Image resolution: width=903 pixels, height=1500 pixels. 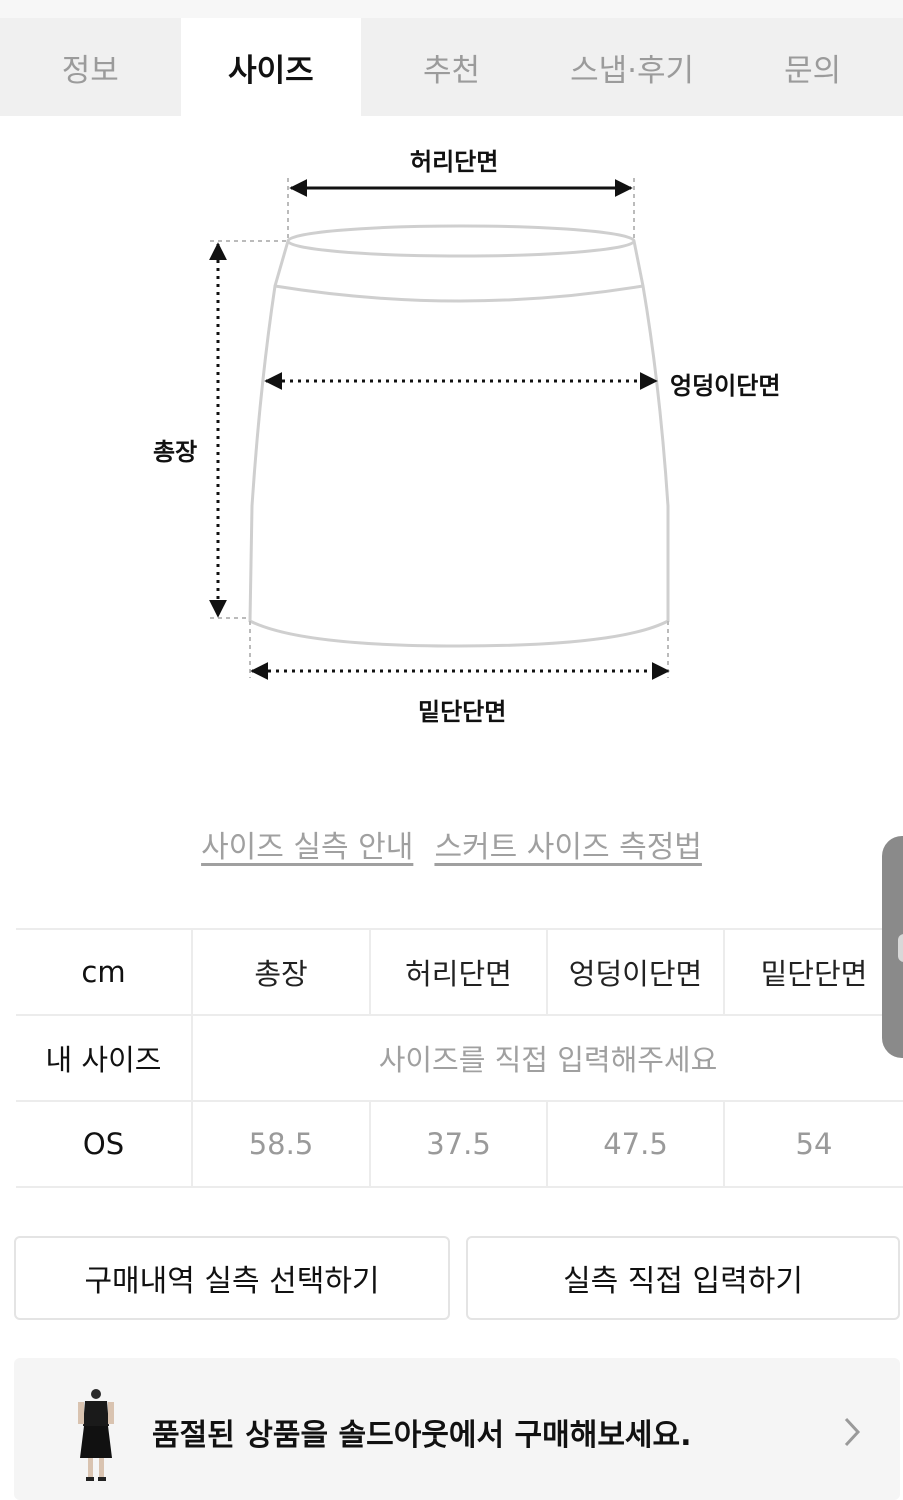 I want to click on col-header-waist: 허리단면, so click(x=458, y=972).